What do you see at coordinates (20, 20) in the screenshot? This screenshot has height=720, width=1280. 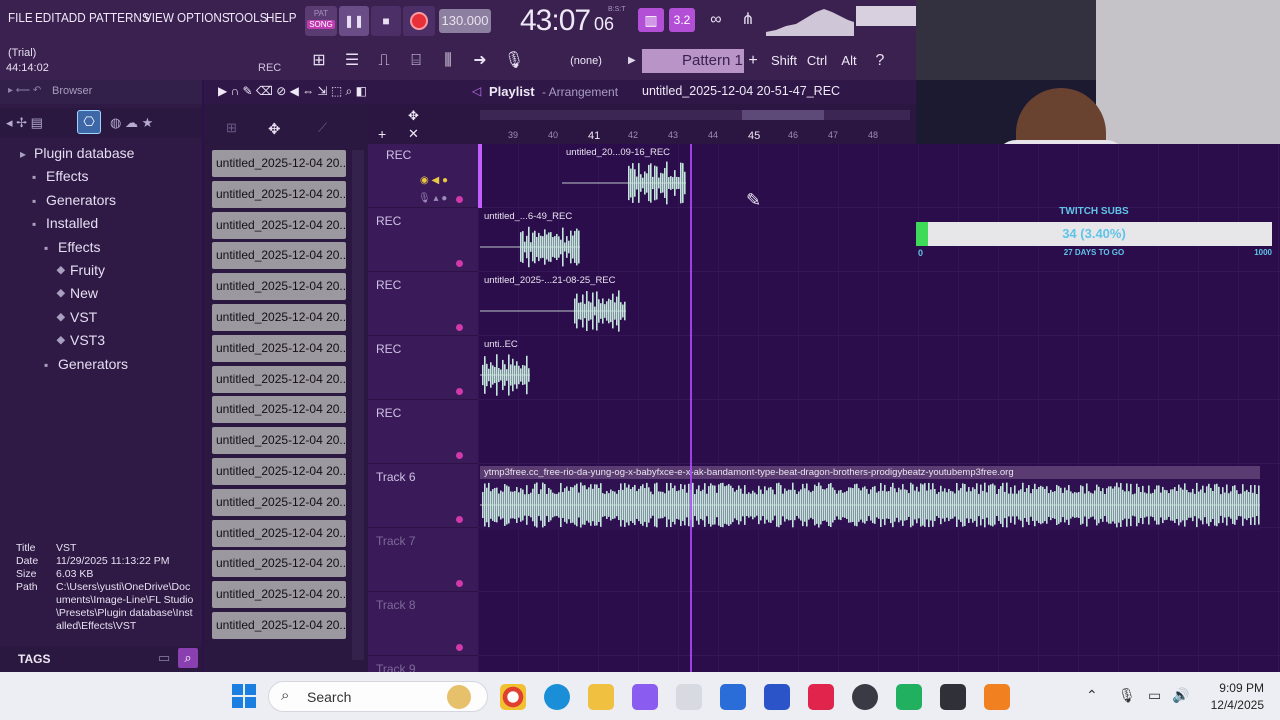 I see `menu-file: FILE` at bounding box center [20, 20].